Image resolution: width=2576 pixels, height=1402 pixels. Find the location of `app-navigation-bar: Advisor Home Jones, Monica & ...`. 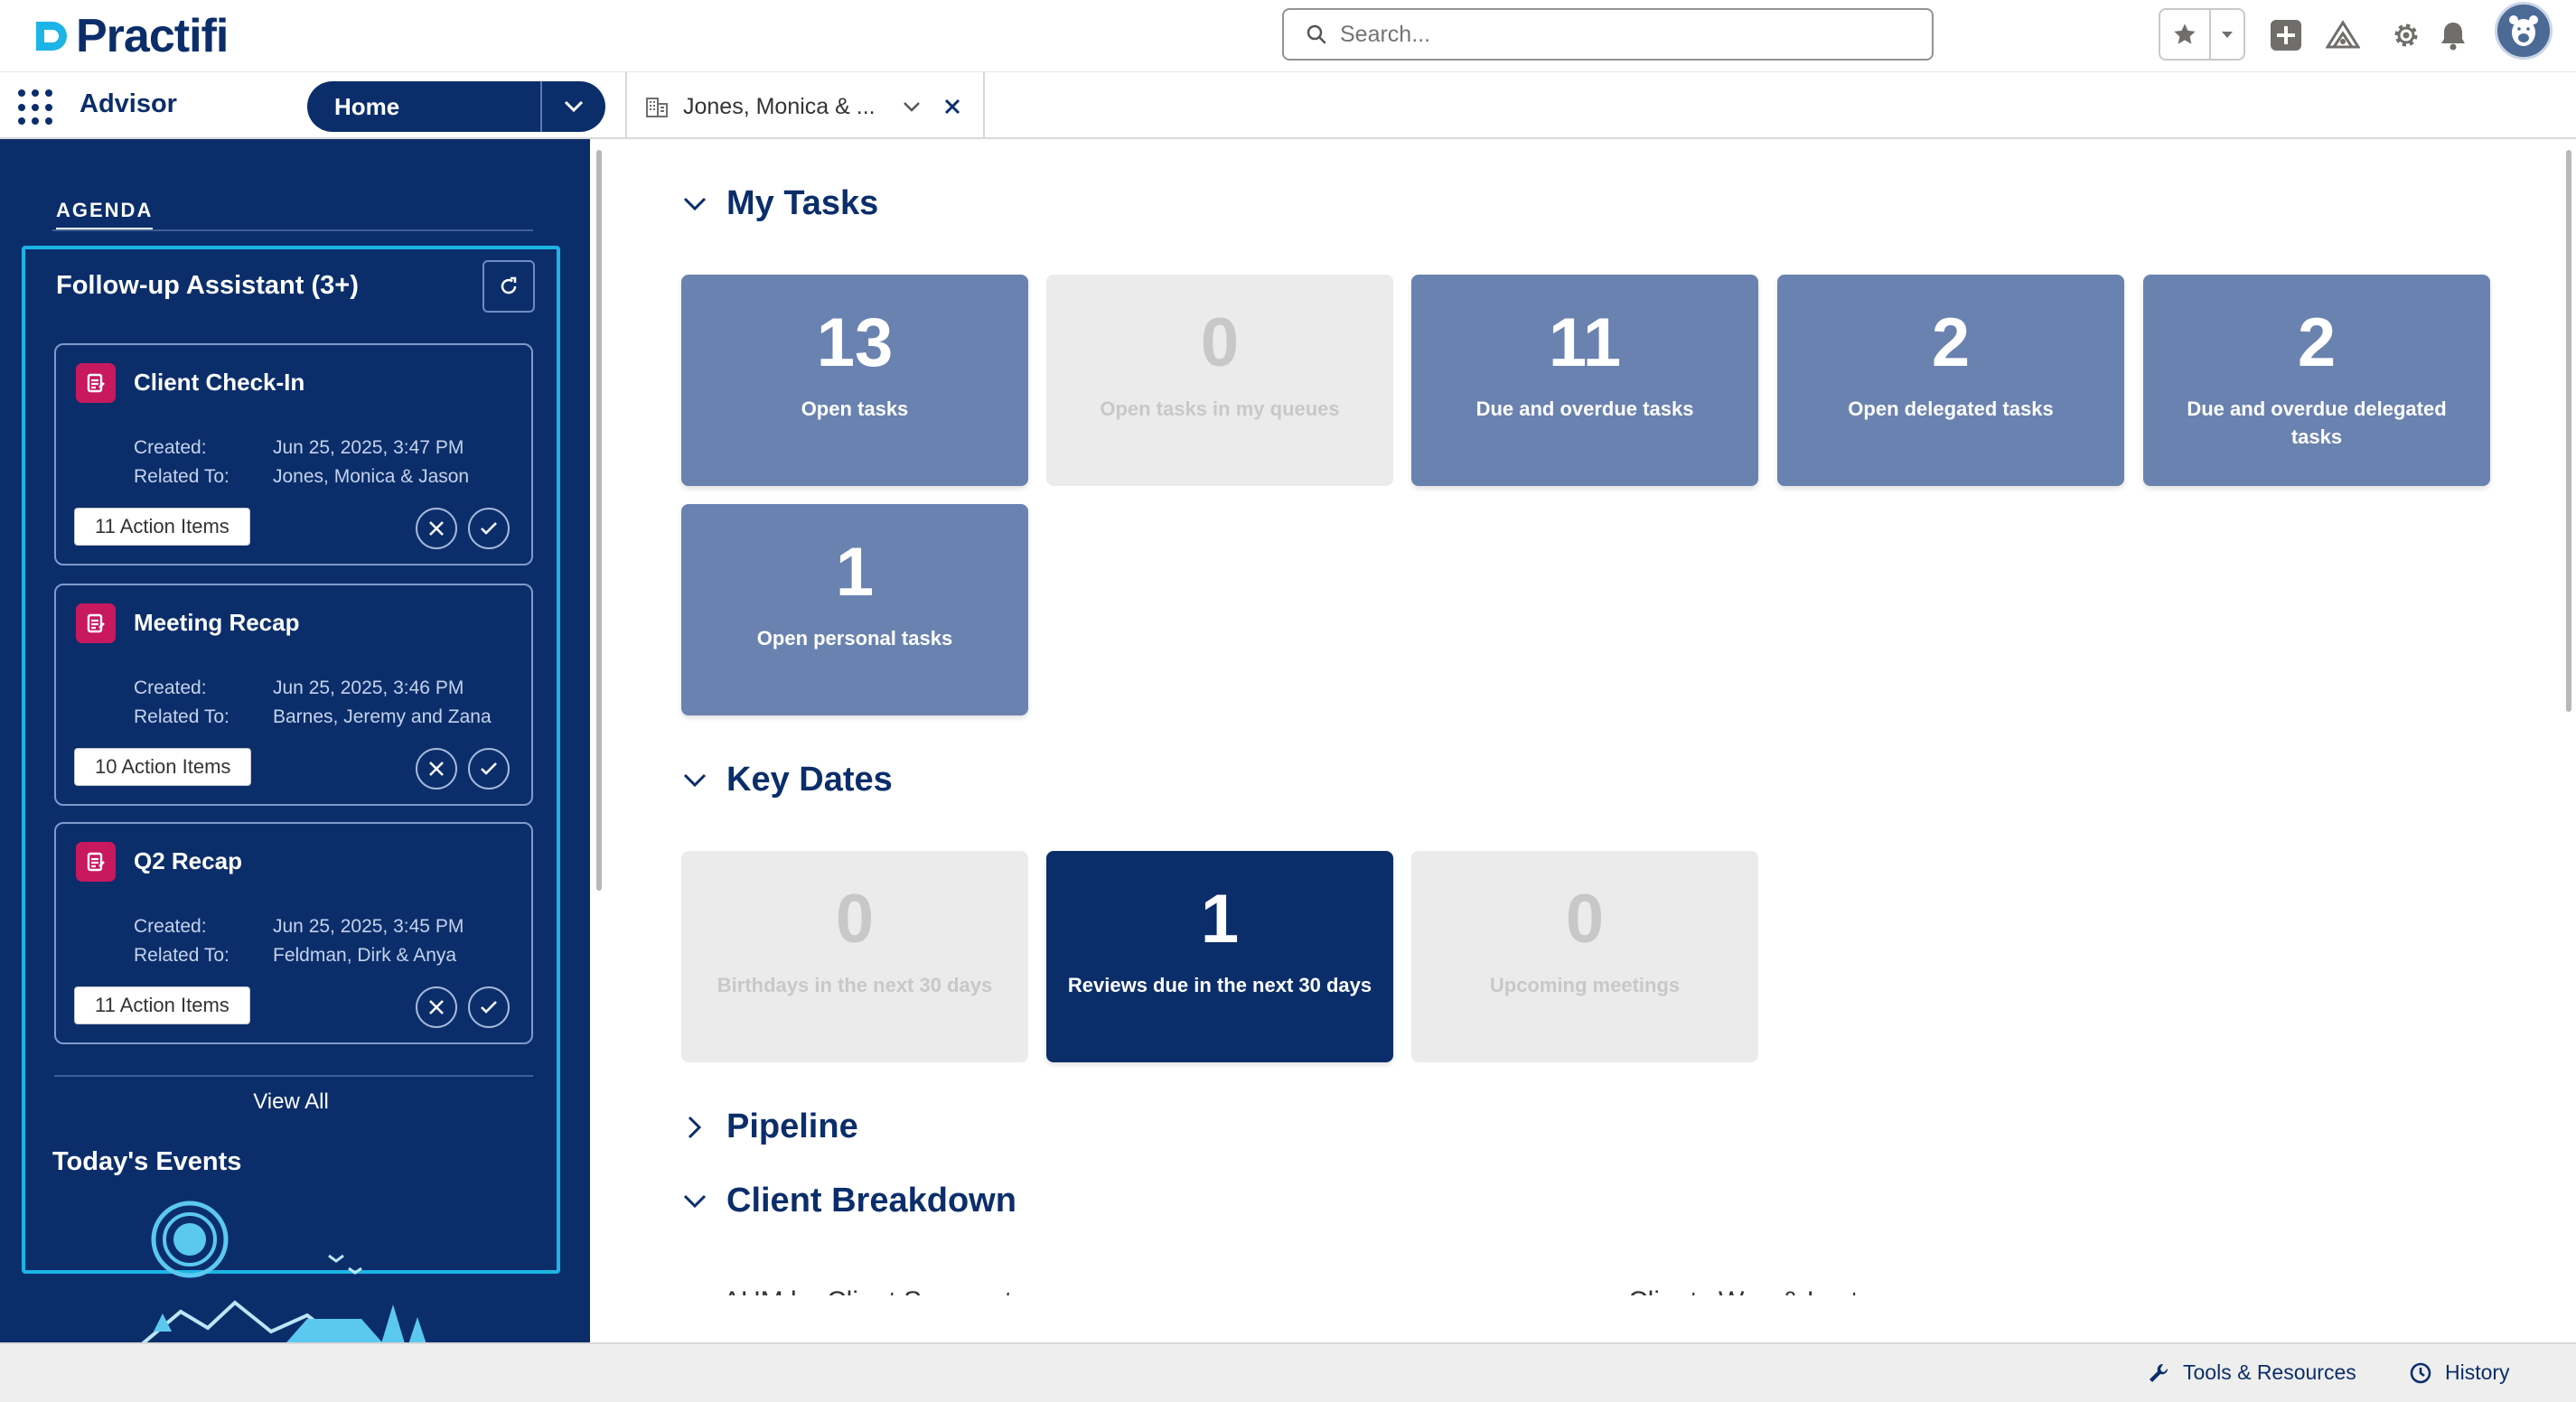

app-navigation-bar: Advisor Home Jones, Monica & ... is located at coordinates (1288, 105).